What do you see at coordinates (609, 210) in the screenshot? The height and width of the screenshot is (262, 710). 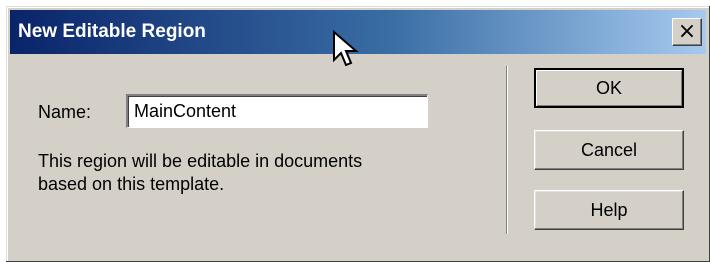 I see `help-button: Help` at bounding box center [609, 210].